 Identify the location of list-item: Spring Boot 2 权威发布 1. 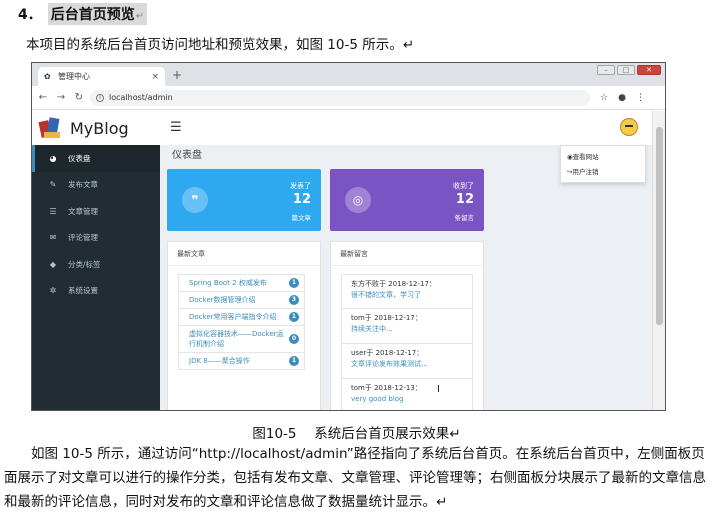
(241, 283).